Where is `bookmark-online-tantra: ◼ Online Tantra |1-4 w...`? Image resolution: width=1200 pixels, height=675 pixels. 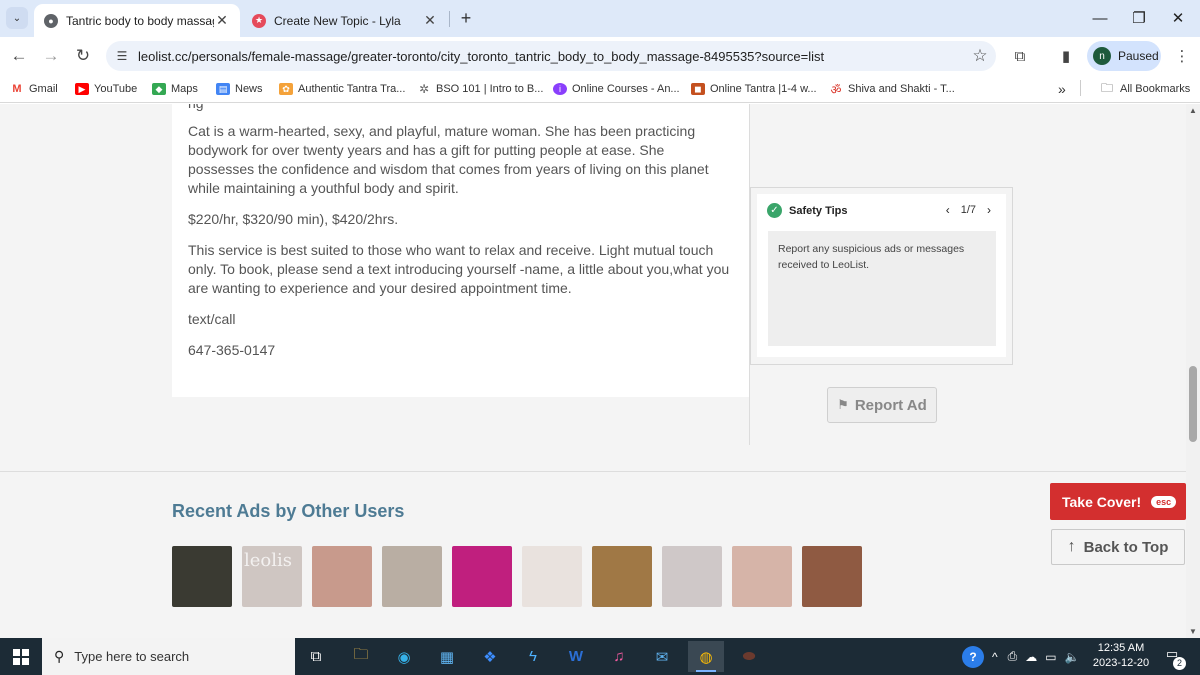
bookmark-online-tantra: ◼ Online Tantra |1-4 w... is located at coordinates (754, 89).